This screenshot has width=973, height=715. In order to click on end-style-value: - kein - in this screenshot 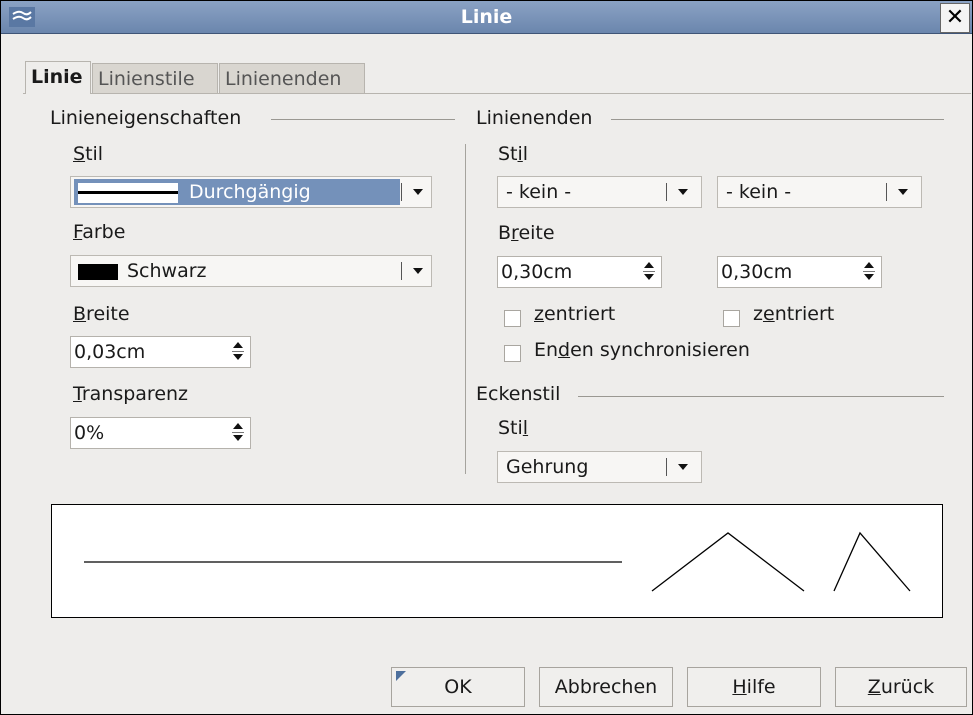, I will do `click(759, 192)`.